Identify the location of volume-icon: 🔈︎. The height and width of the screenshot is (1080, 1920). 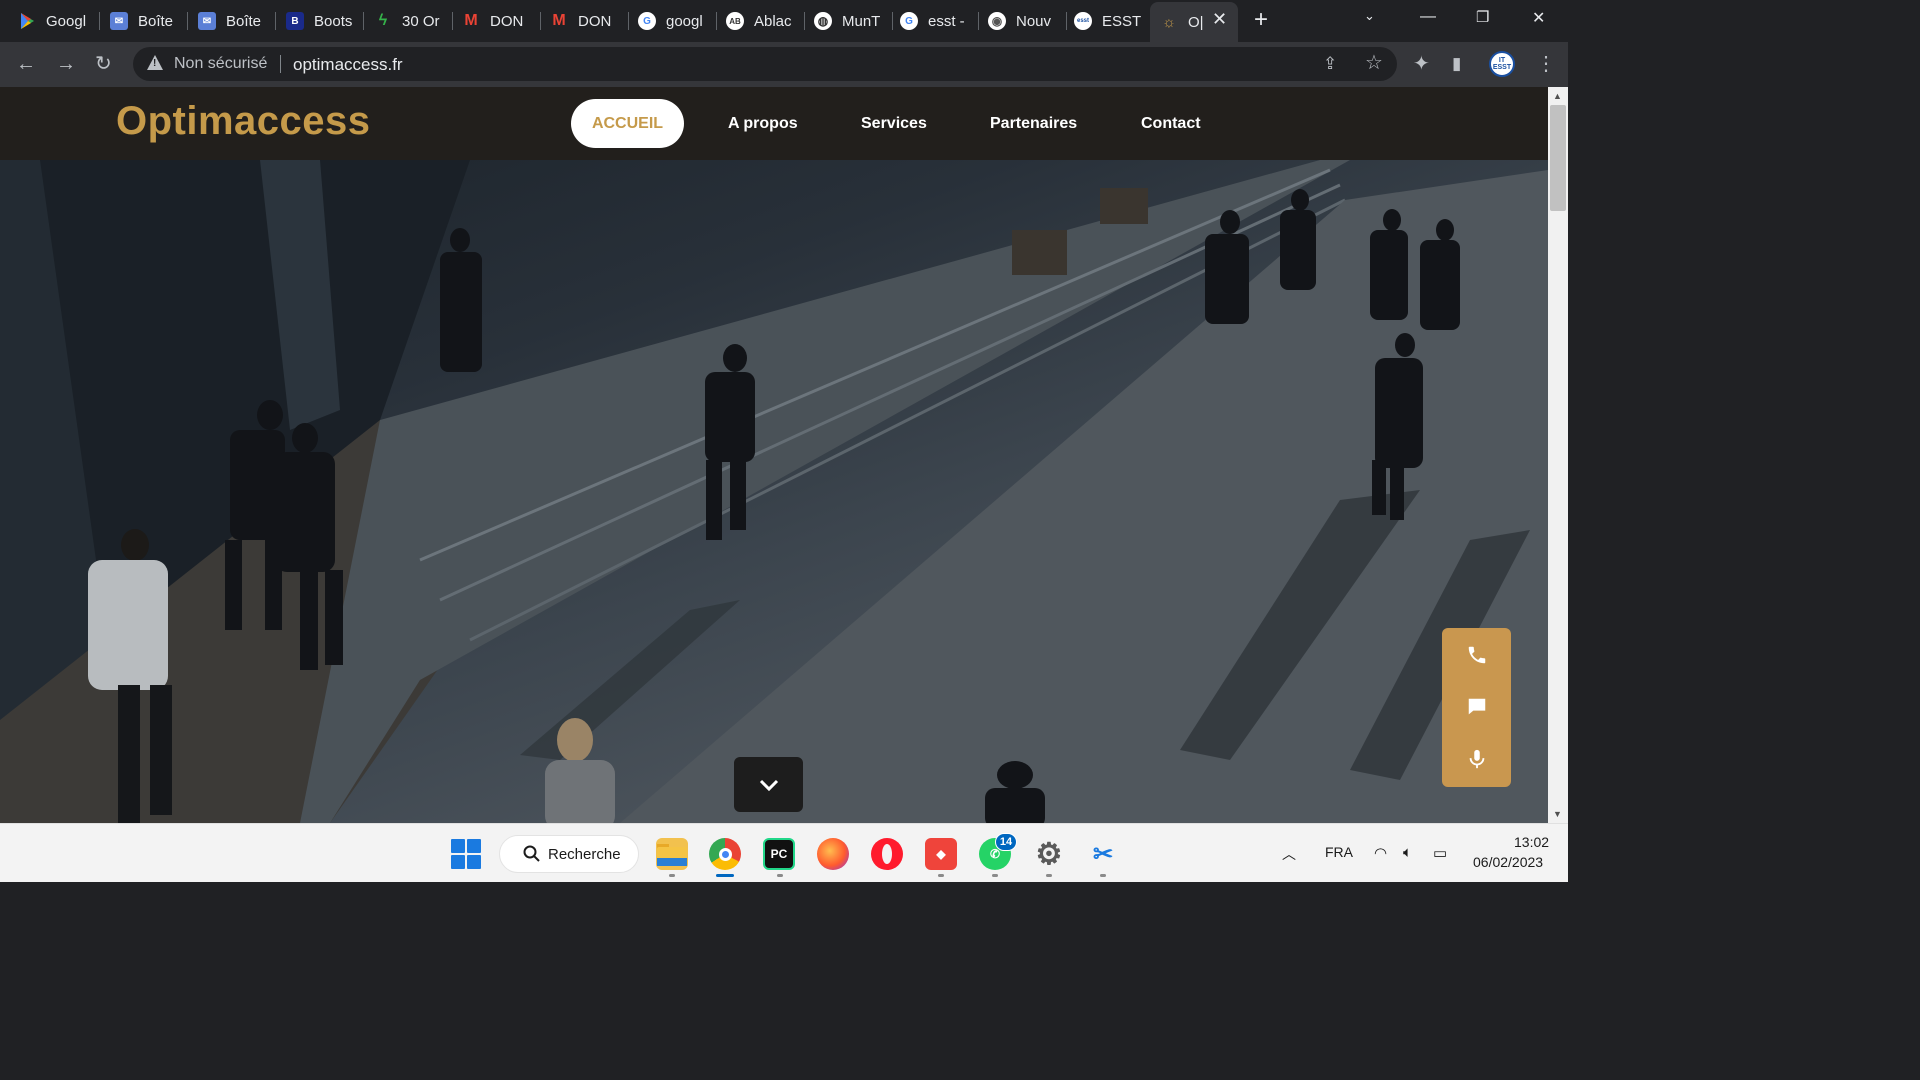
(1407, 852).